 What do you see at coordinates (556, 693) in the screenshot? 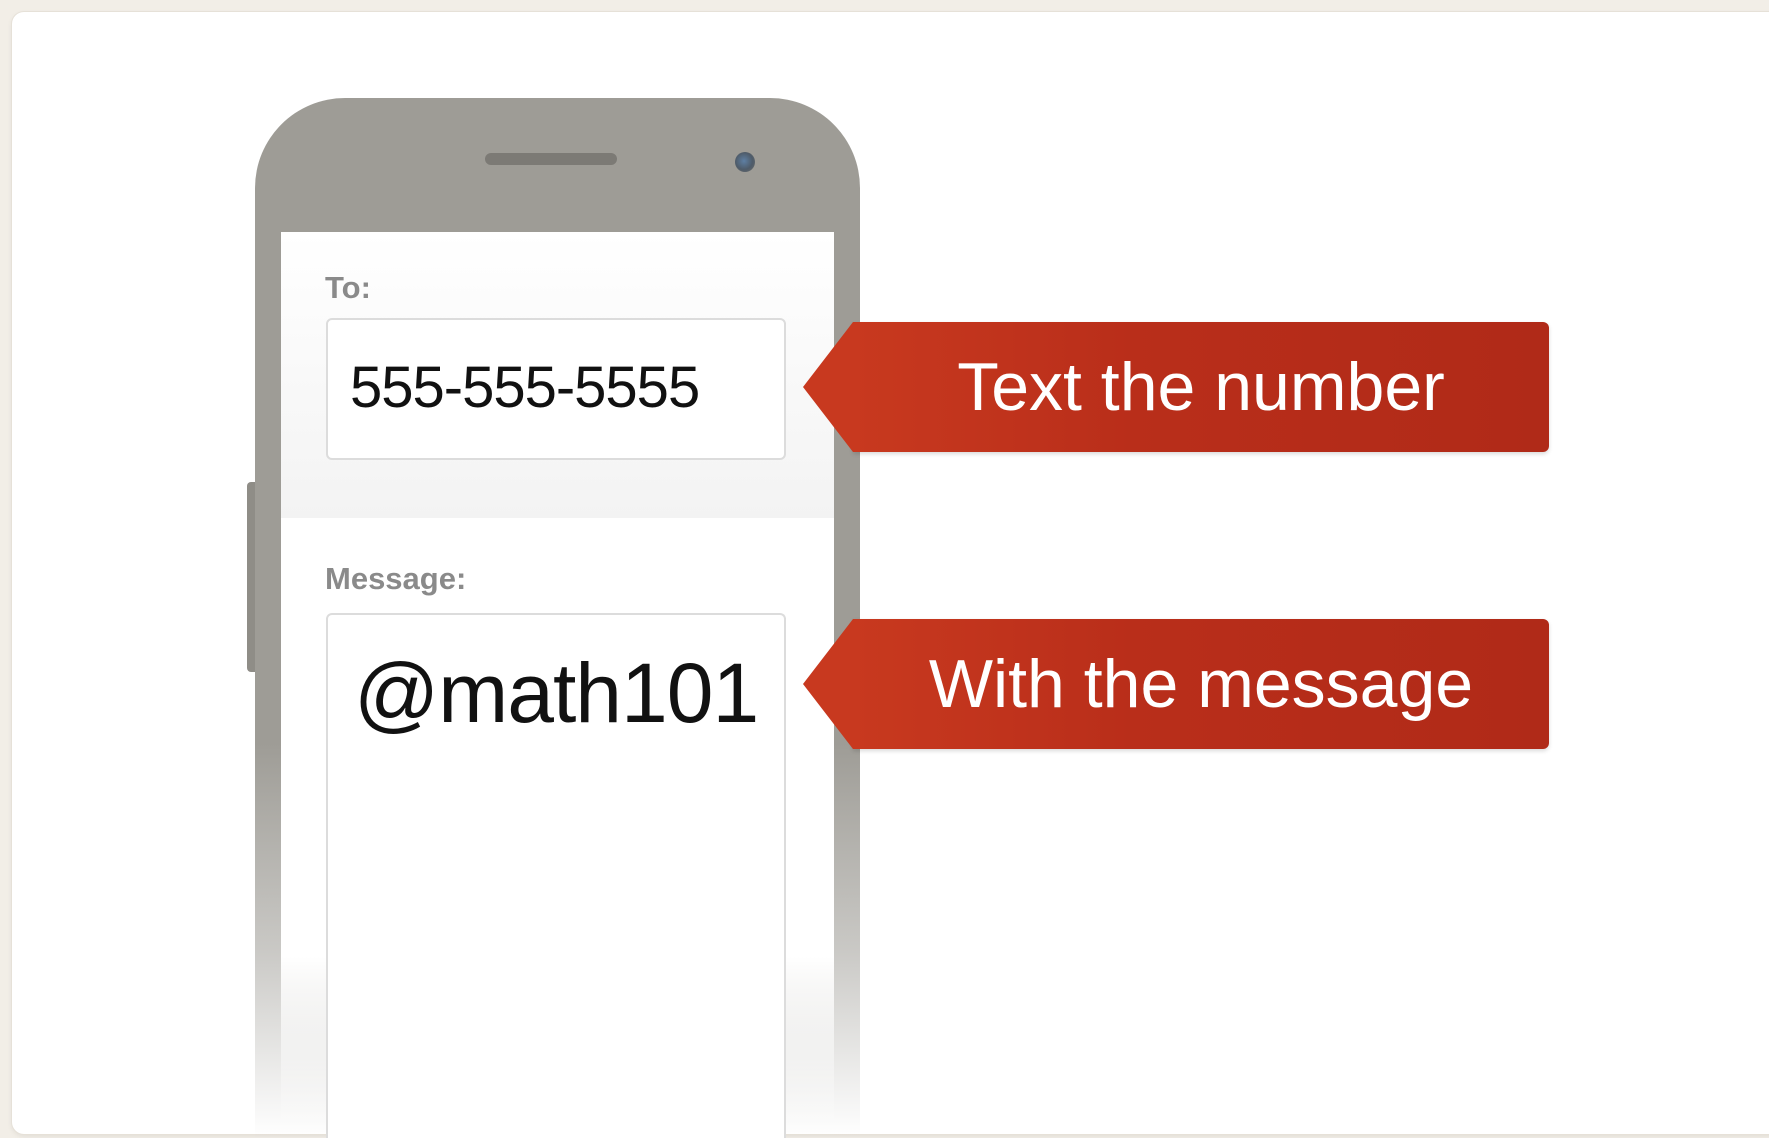
I see `message-field-value: @math101` at bounding box center [556, 693].